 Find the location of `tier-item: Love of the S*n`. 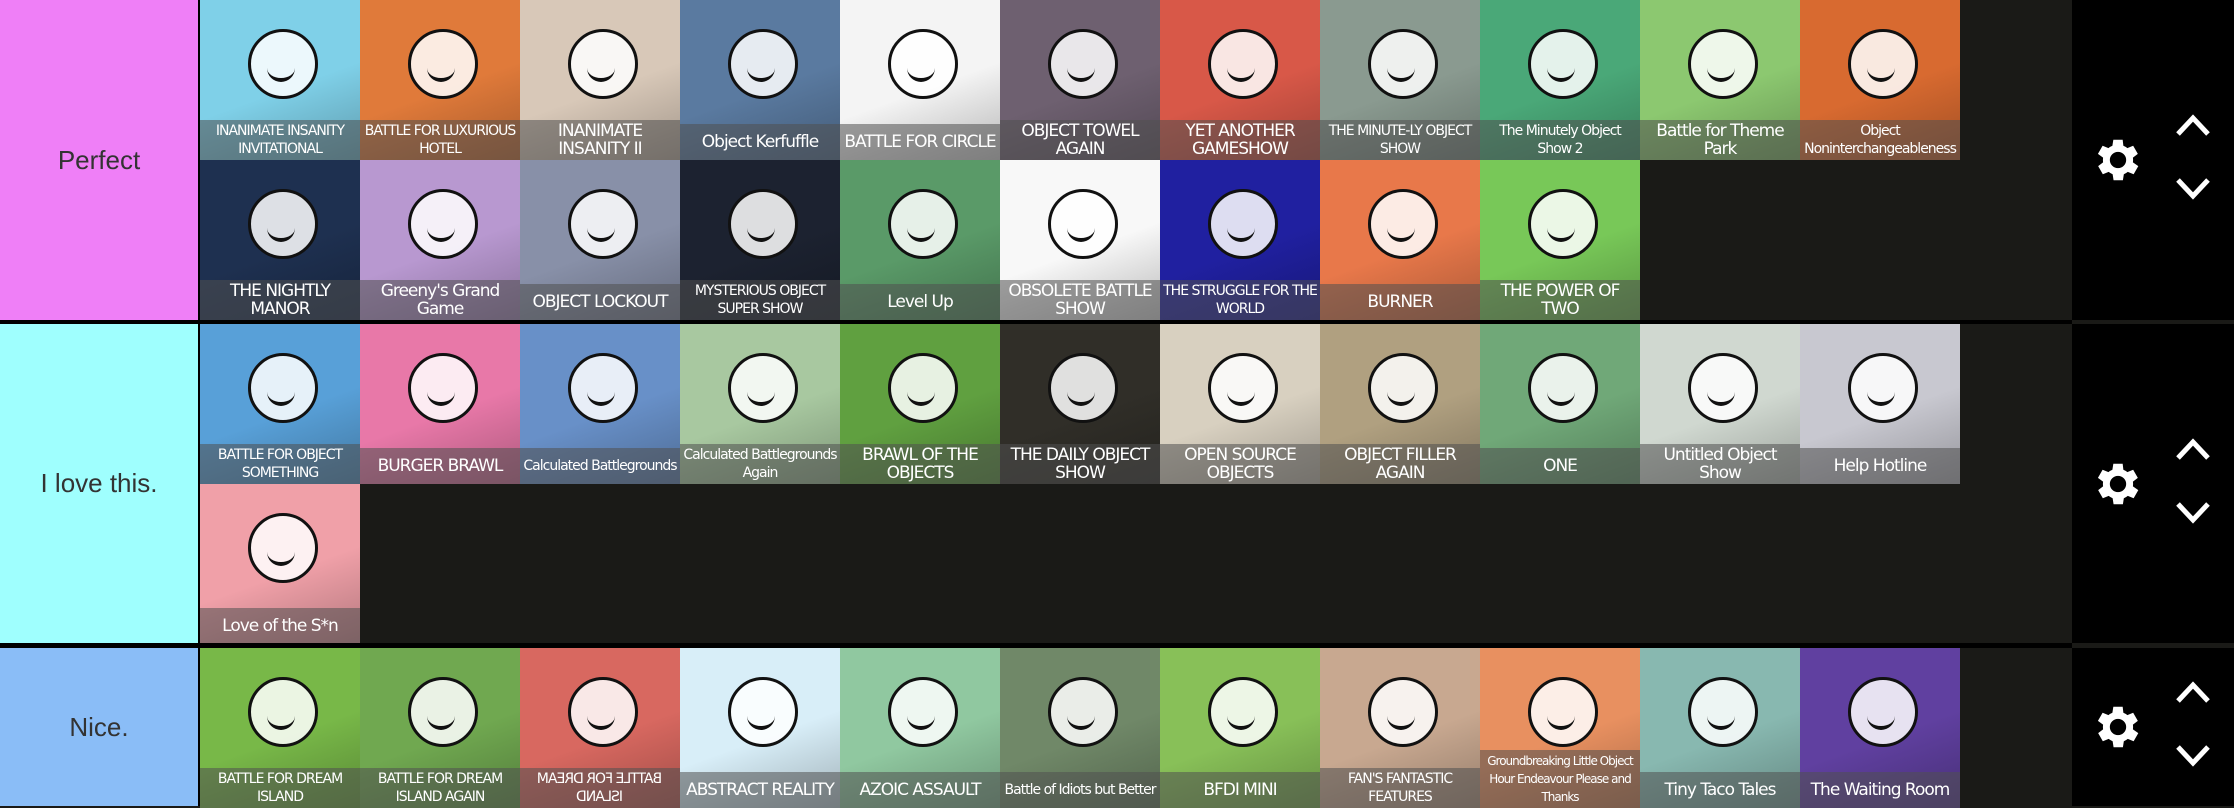

tier-item: Love of the S*n is located at coordinates (280, 564).